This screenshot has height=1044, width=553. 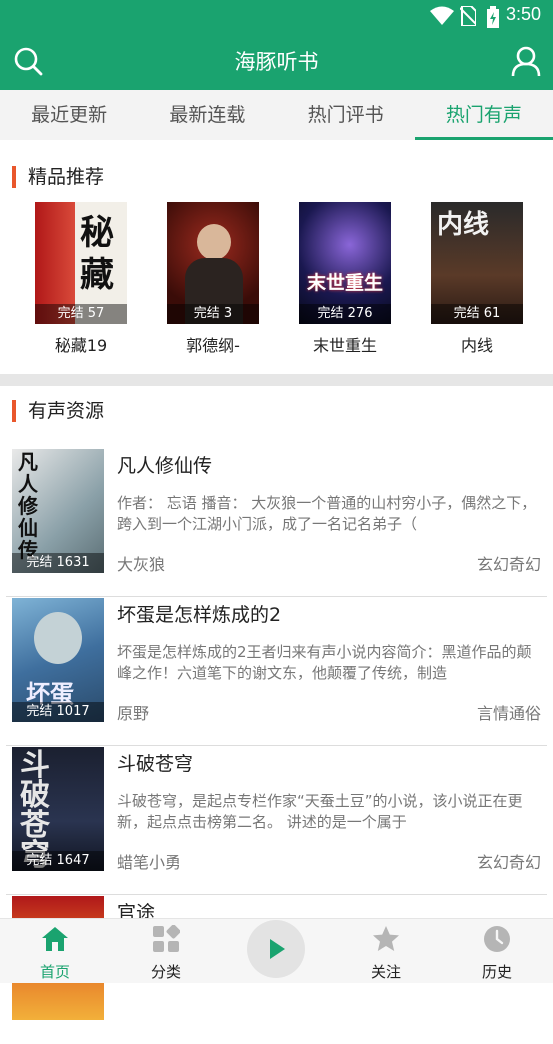 What do you see at coordinates (276, 380) in the screenshot?
I see `section-divider` at bounding box center [276, 380].